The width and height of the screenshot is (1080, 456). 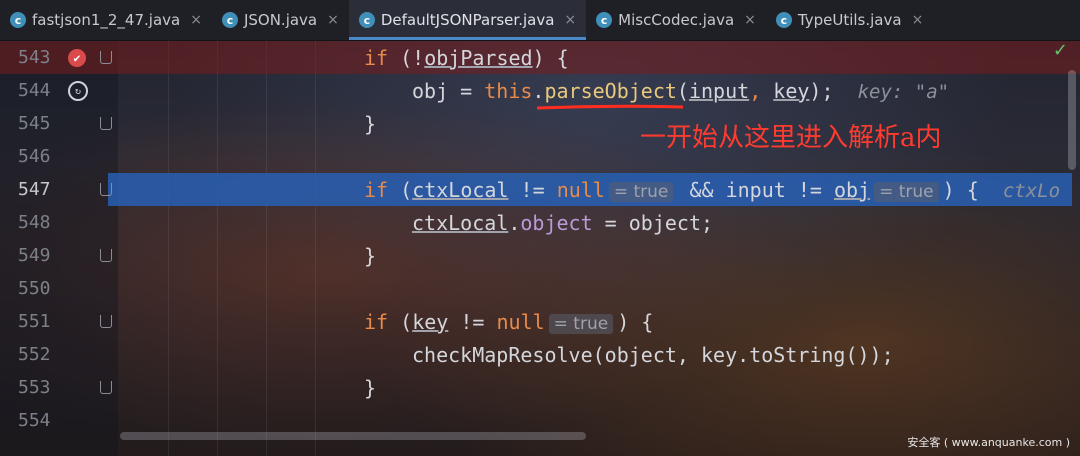 What do you see at coordinates (466, 57) in the screenshot?
I see `code-text: if (!objParsed) {` at bounding box center [466, 57].